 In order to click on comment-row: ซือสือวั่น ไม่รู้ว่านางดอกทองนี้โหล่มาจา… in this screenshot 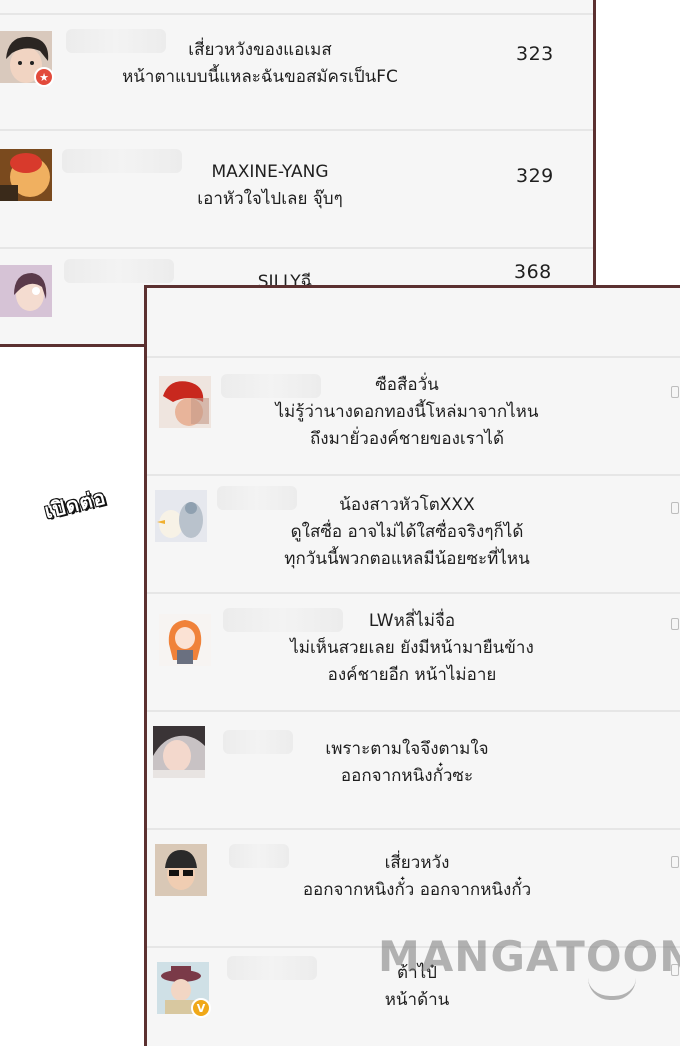, I will do `click(413, 417)`.